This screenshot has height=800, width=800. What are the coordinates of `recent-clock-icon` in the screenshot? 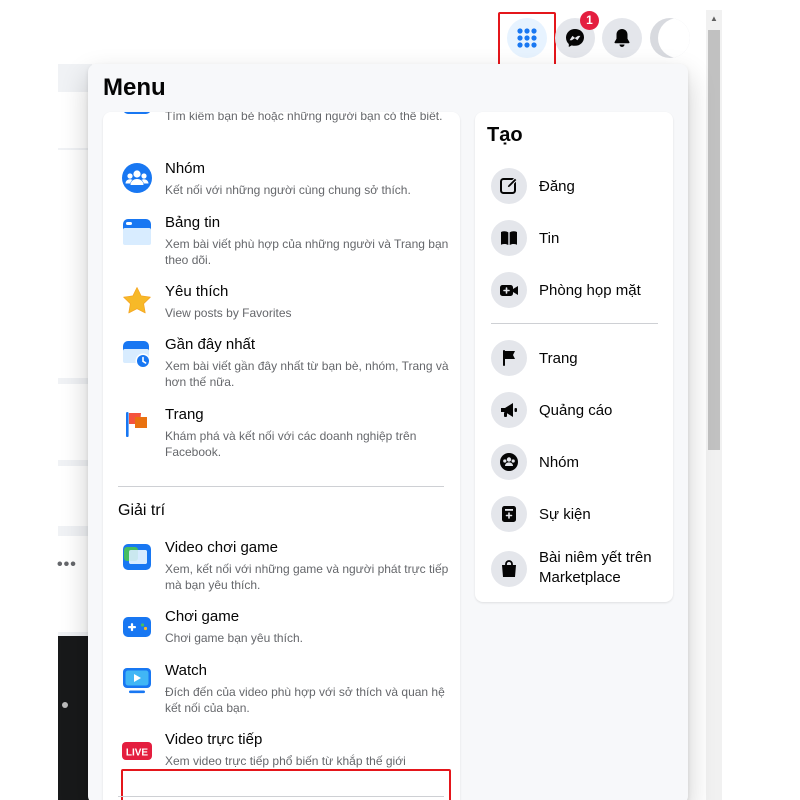 It's located at (137, 355).